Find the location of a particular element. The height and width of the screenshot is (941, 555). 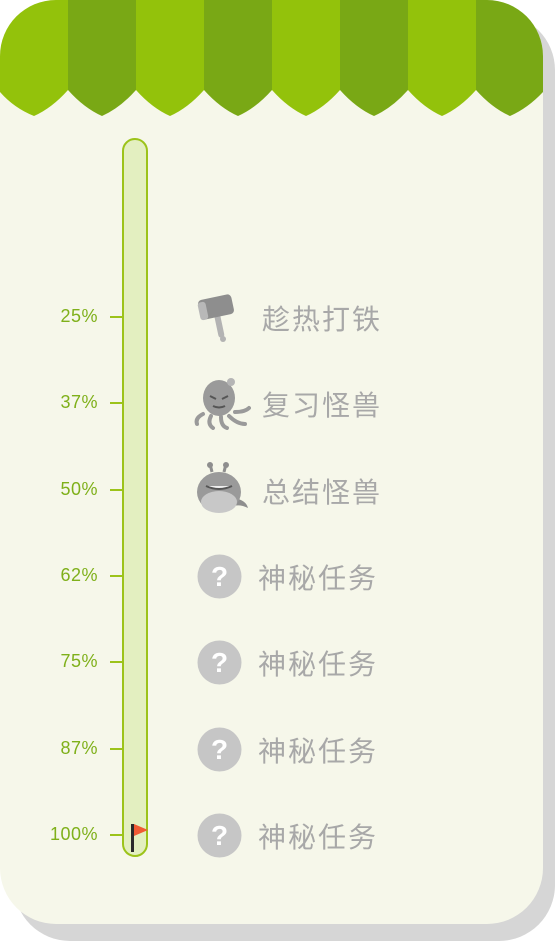

task-label: 总结怪兽 is located at coordinates (322, 492).